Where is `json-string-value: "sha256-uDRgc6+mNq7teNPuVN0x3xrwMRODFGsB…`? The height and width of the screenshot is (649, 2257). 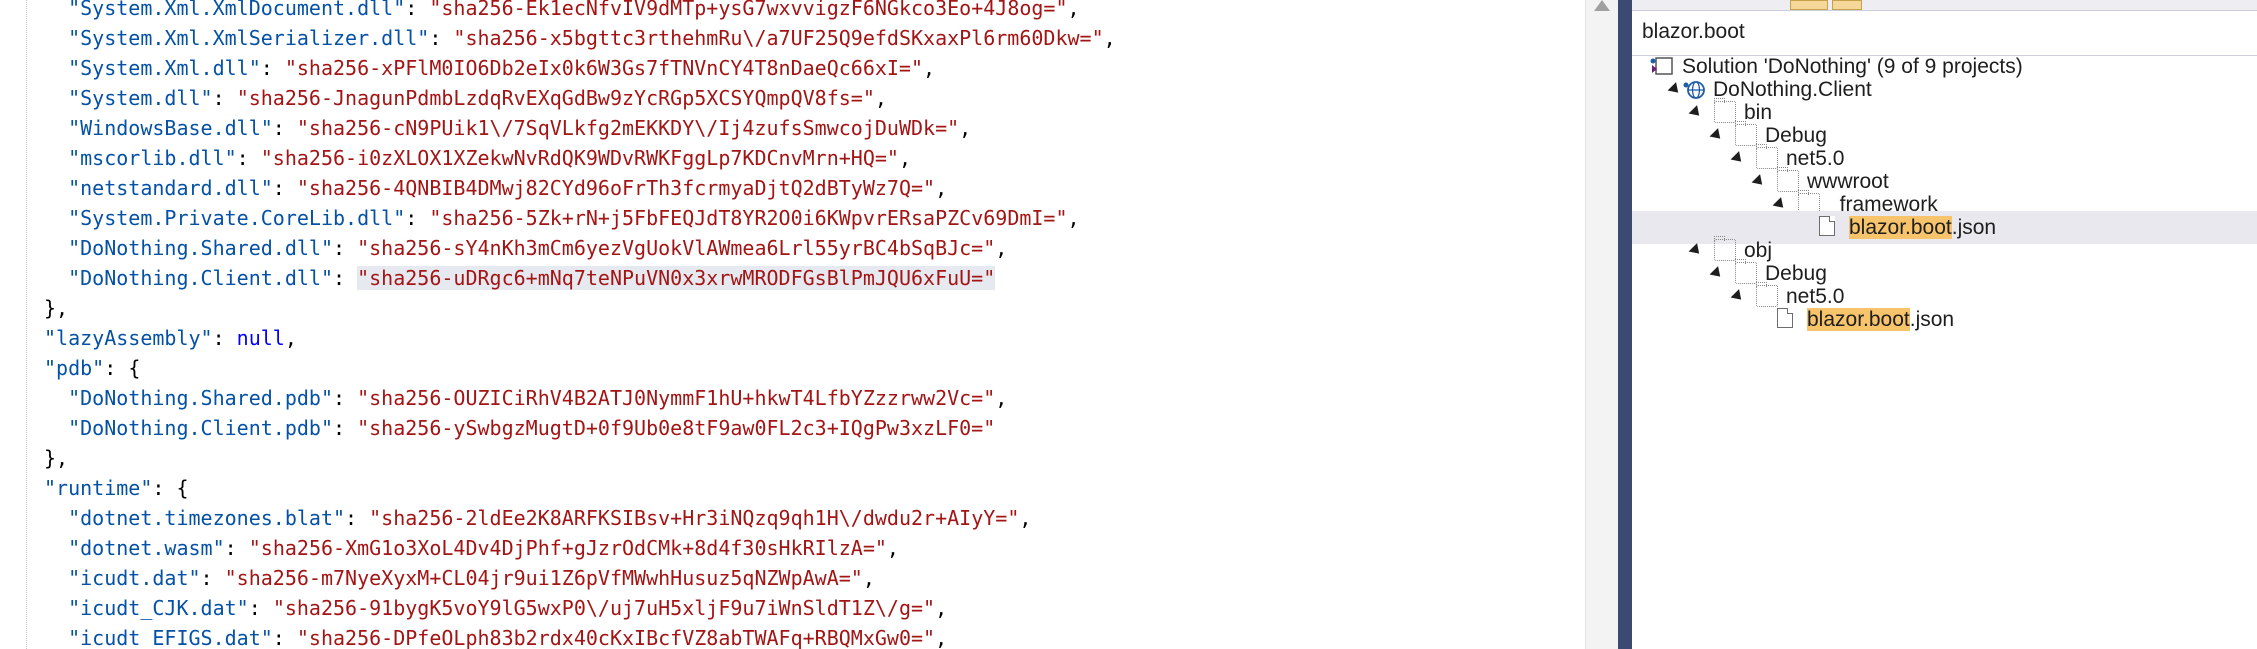 json-string-value: "sha256-uDRgc6+mNq7teNPuVN0x3xrwMRODFGsB… is located at coordinates (676, 278).